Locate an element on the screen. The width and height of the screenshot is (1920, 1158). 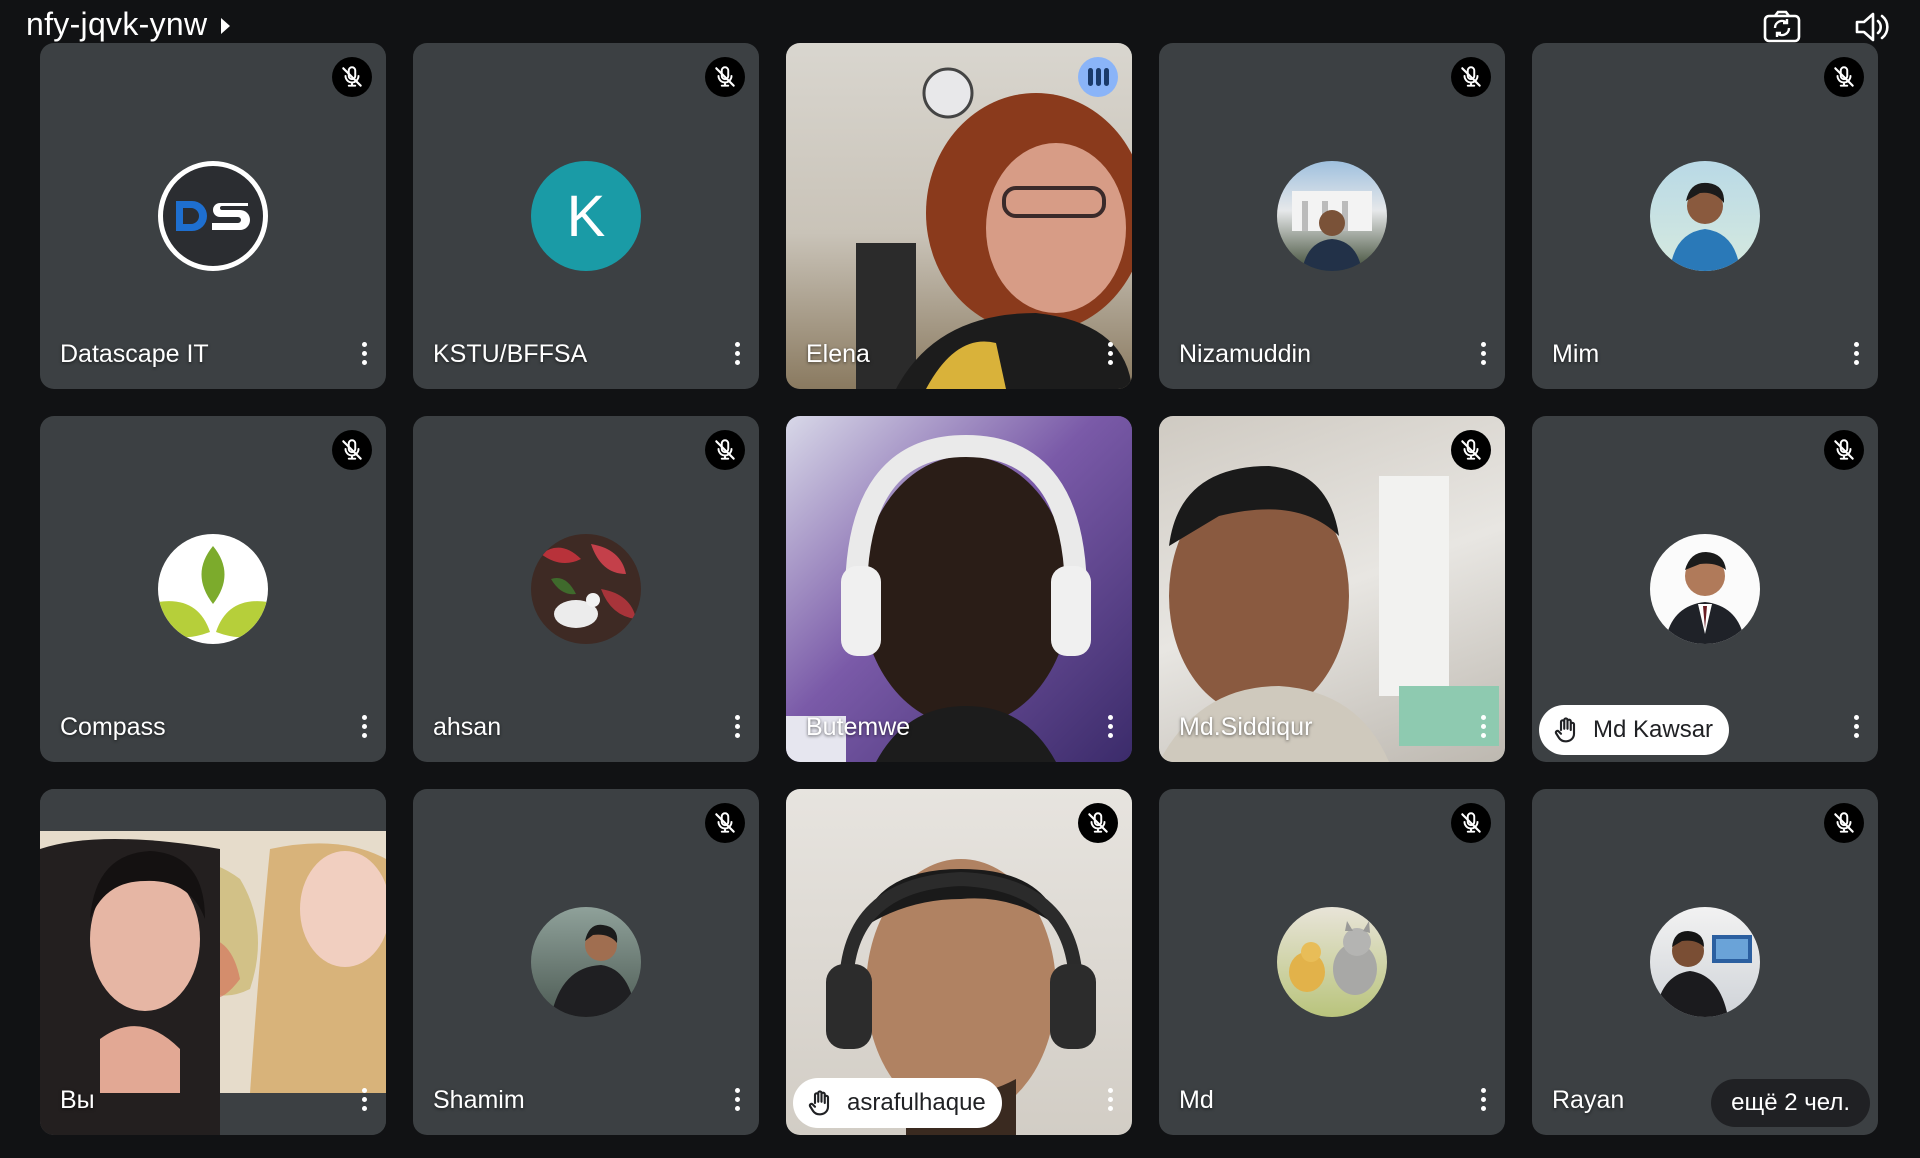
more-participants-button: ещё 2 чел. is located at coordinates (1790, 1103).